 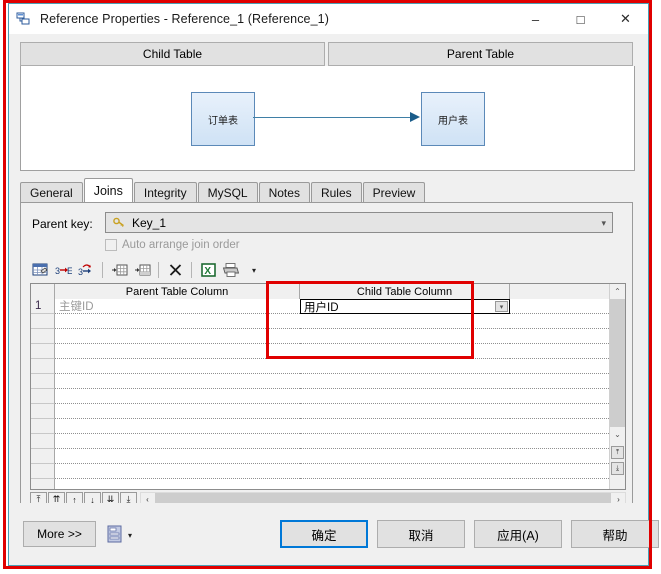 I want to click on scroll-to-top-button: ⤒, so click(x=617, y=452).